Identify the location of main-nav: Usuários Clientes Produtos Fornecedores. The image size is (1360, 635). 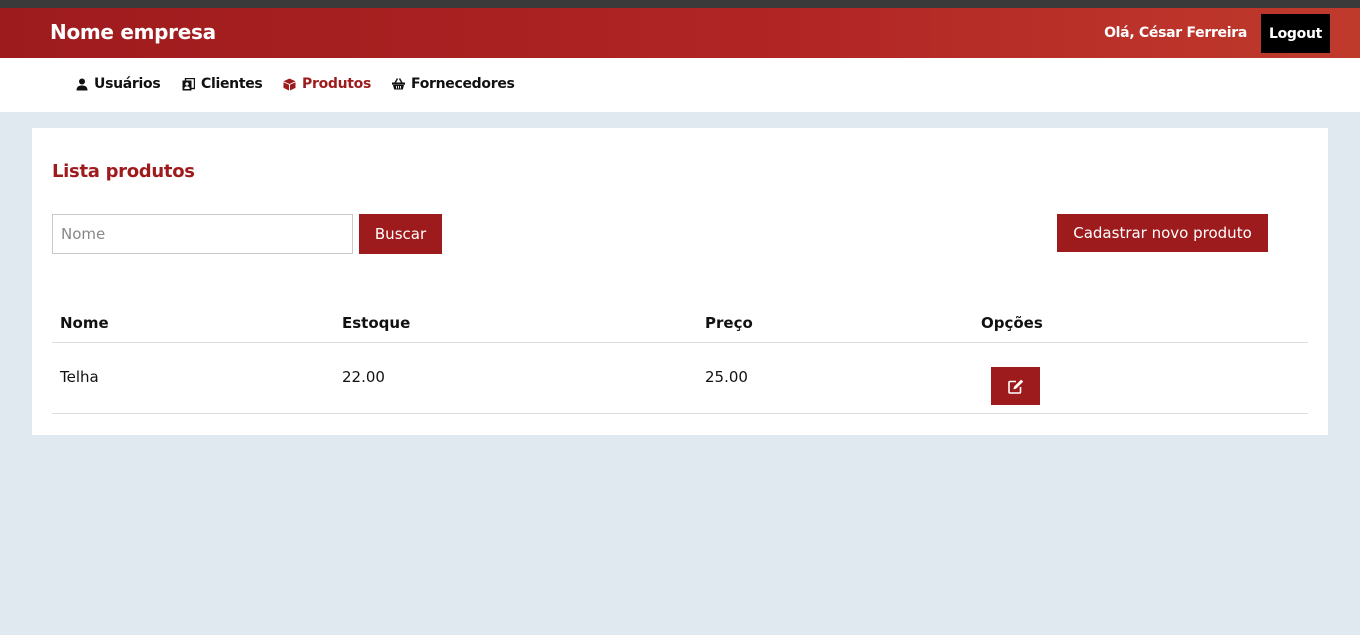
(680, 85).